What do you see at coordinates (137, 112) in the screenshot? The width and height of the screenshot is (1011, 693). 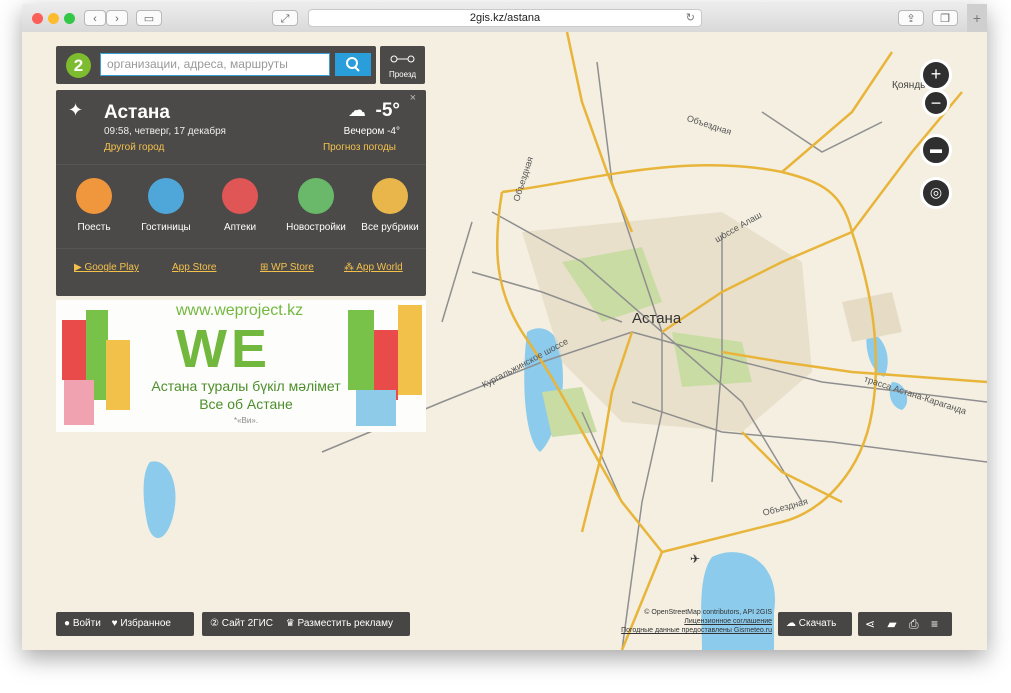 I see `city-name: Астана` at bounding box center [137, 112].